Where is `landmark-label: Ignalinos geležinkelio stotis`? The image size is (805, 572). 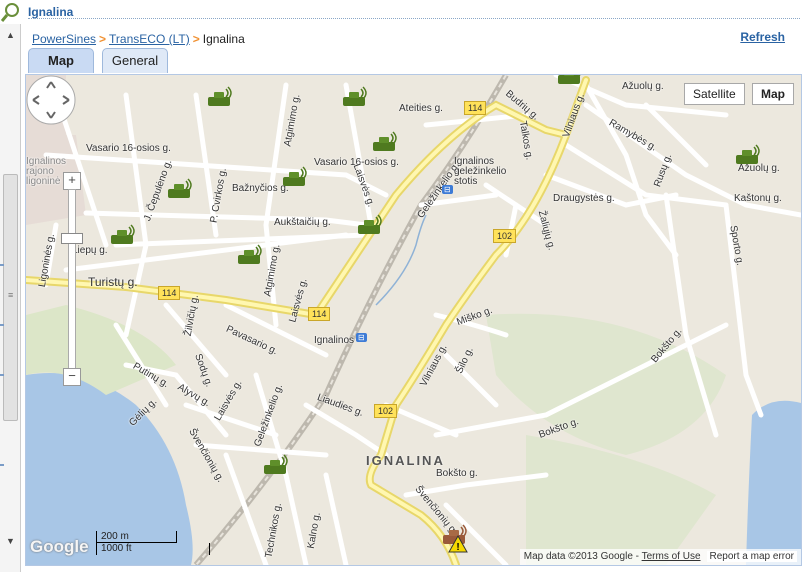
landmark-label: Ignalinos geležinkelio stotis is located at coordinates (480, 171).